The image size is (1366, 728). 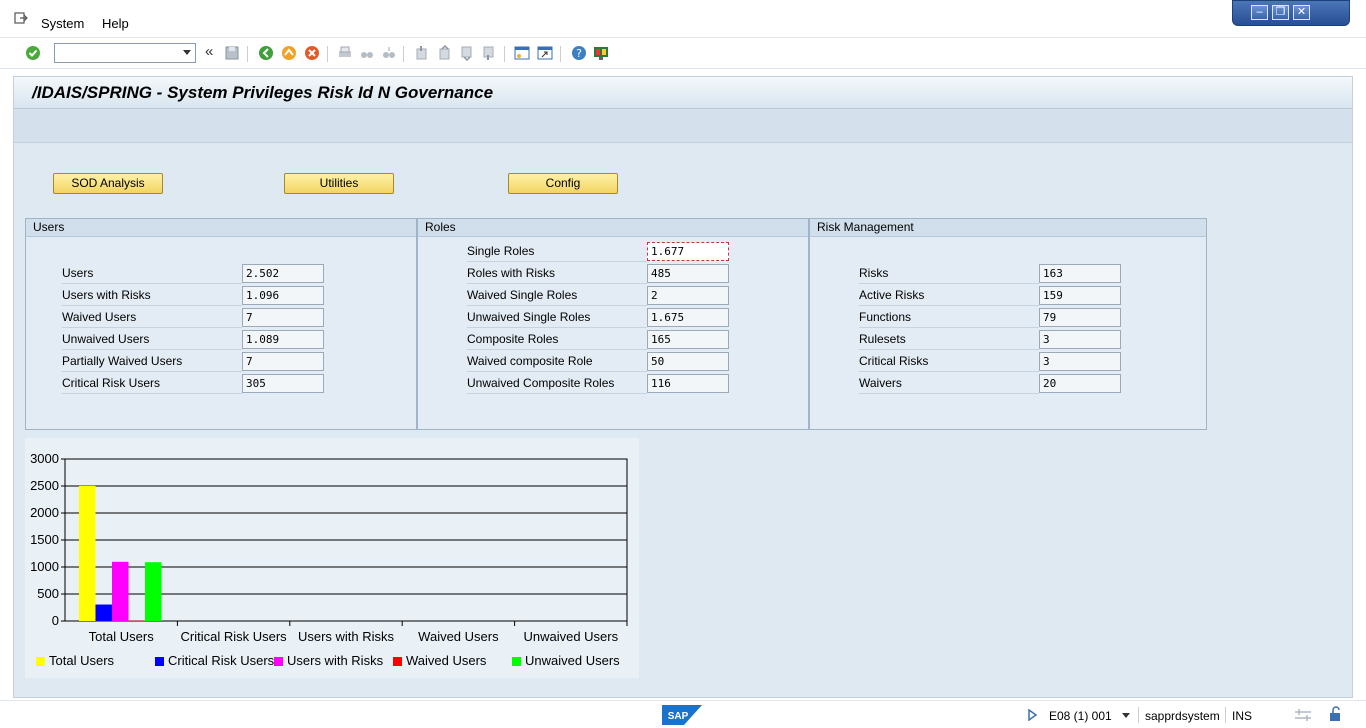 What do you see at coordinates (48, 593) in the screenshot?
I see `y-tick-label: 500` at bounding box center [48, 593].